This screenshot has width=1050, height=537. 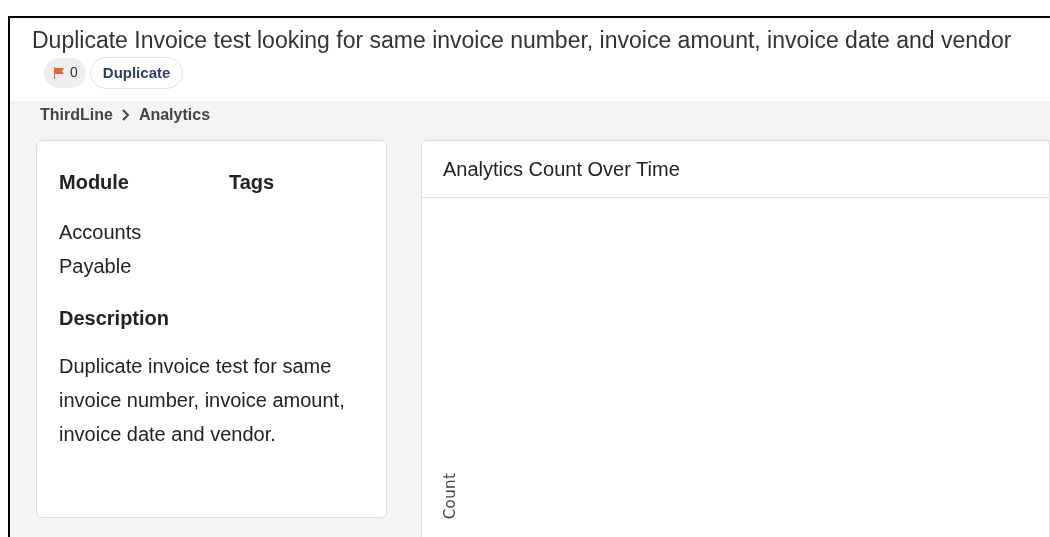 What do you see at coordinates (94, 182) in the screenshot?
I see `module-label: Module` at bounding box center [94, 182].